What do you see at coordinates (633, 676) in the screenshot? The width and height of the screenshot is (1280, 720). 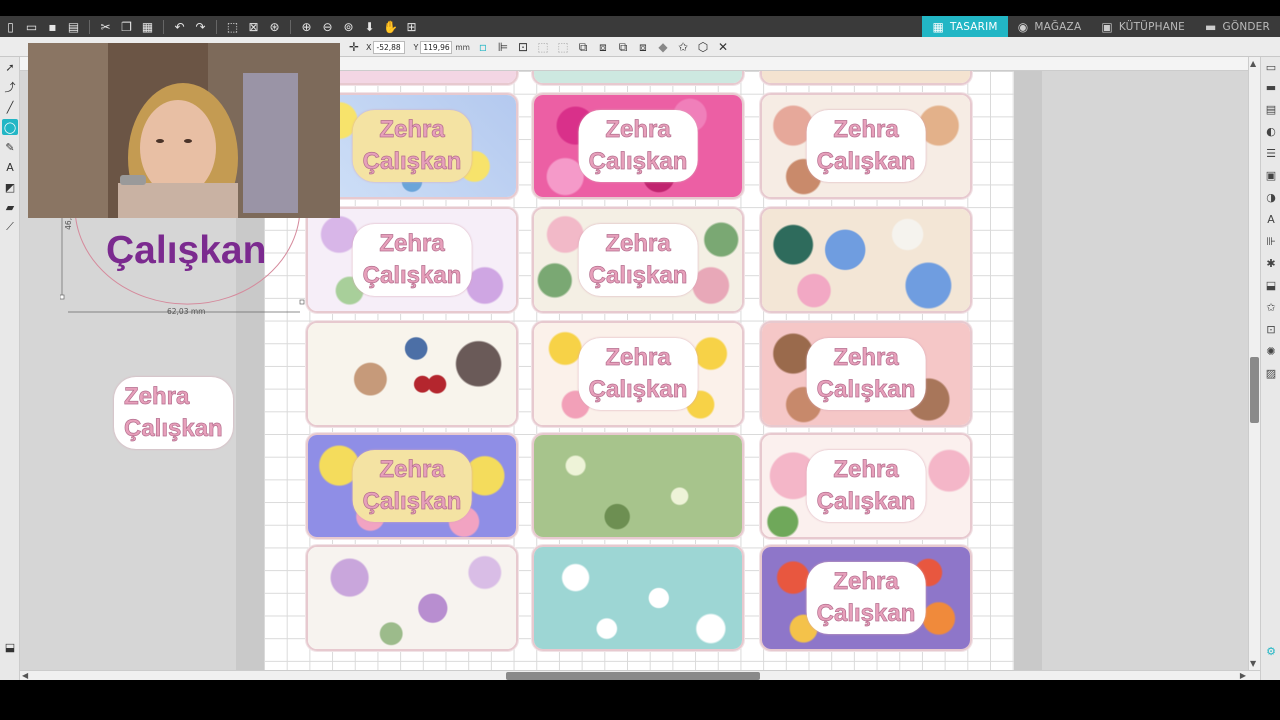 I see `horizontal-scroll-thumb` at bounding box center [633, 676].